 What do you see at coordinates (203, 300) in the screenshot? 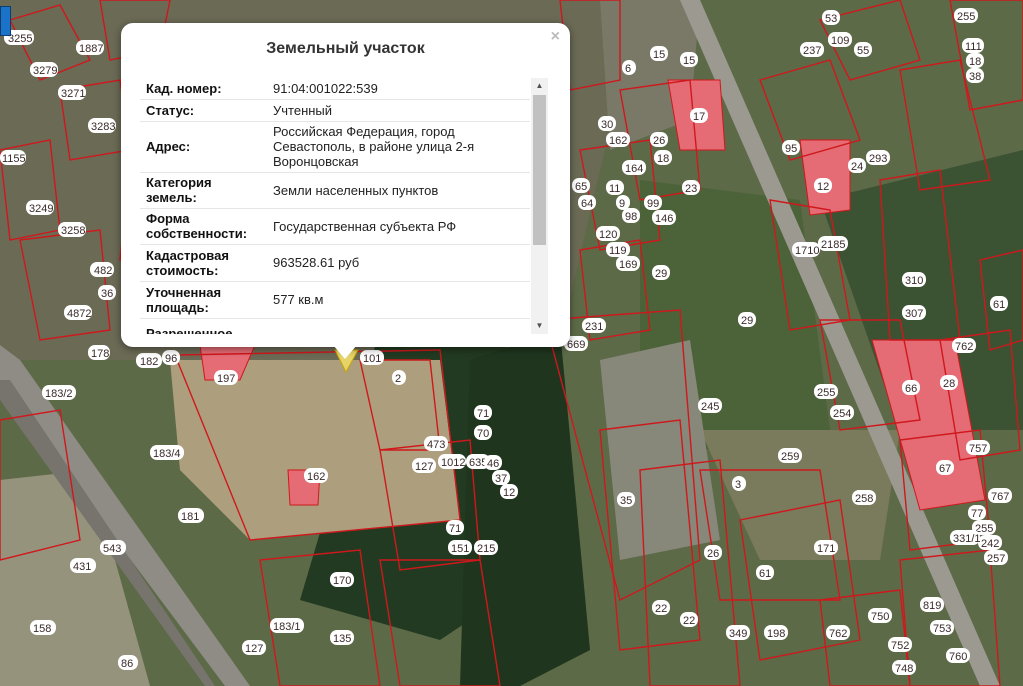
I see `row-label-area: Уточненная площадь:` at bounding box center [203, 300].